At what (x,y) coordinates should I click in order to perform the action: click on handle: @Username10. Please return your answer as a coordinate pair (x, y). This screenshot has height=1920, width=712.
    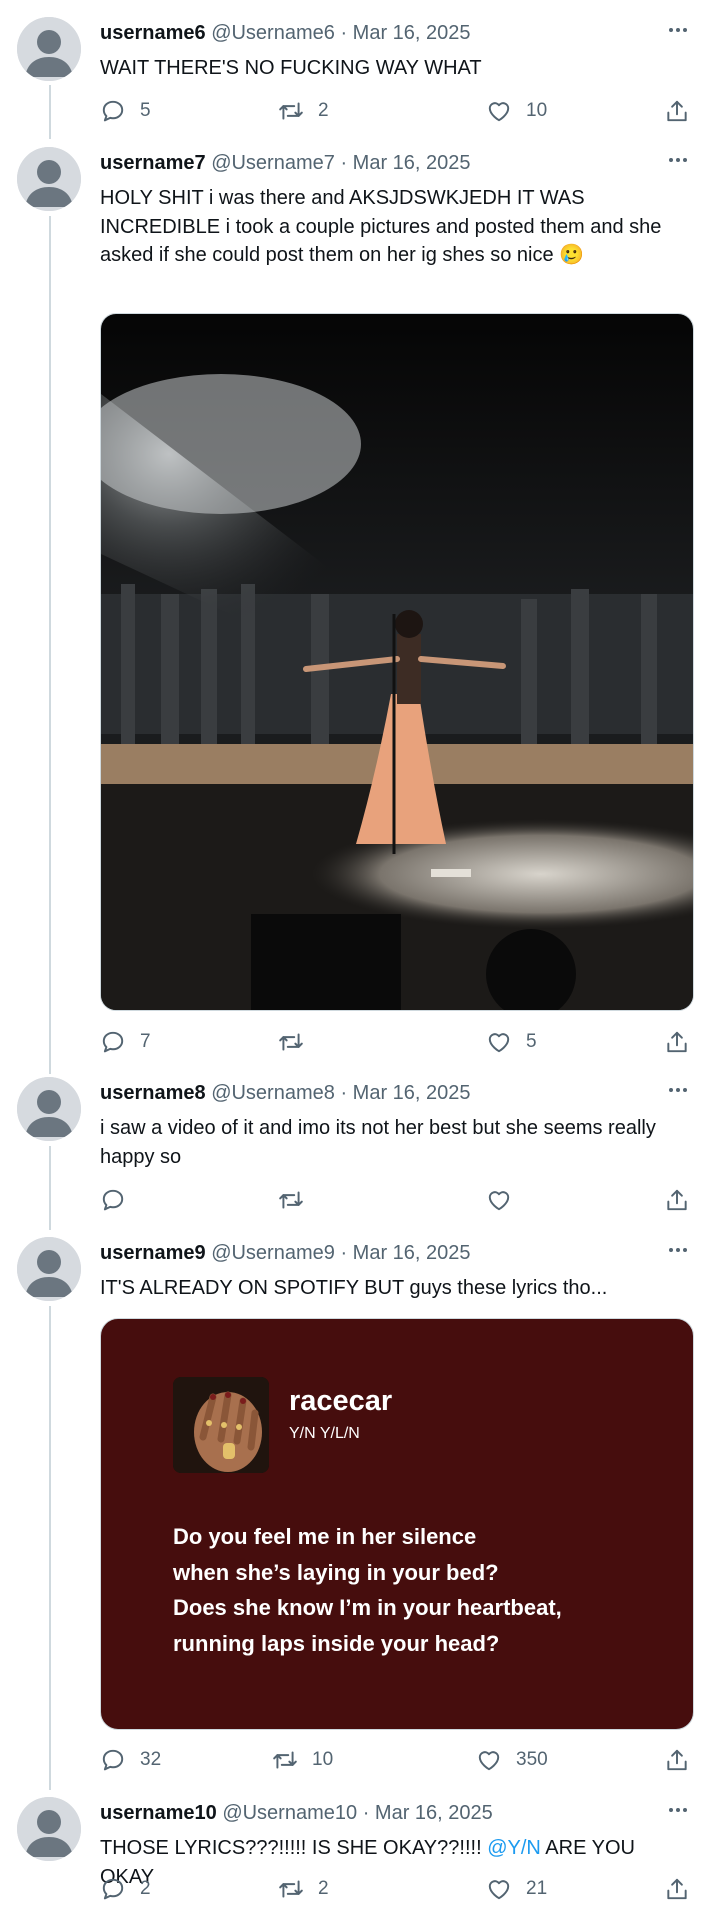
    Looking at the image, I should click on (289, 1813).